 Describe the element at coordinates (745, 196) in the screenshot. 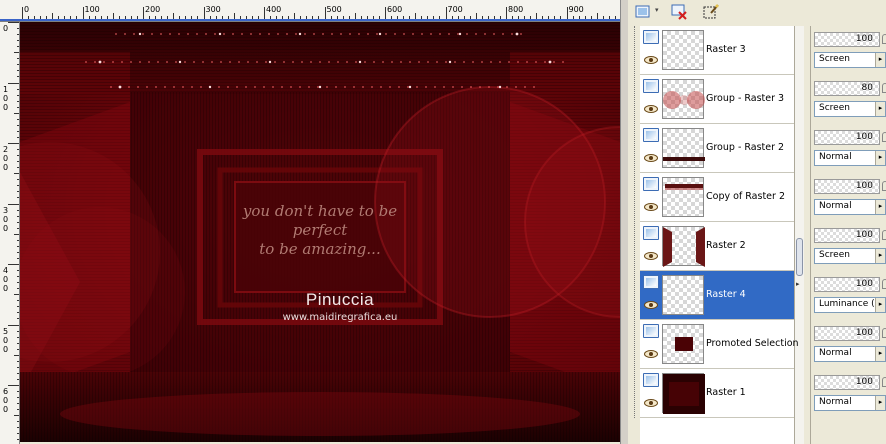

I see `layer-name: Copy of Raster 2` at that location.